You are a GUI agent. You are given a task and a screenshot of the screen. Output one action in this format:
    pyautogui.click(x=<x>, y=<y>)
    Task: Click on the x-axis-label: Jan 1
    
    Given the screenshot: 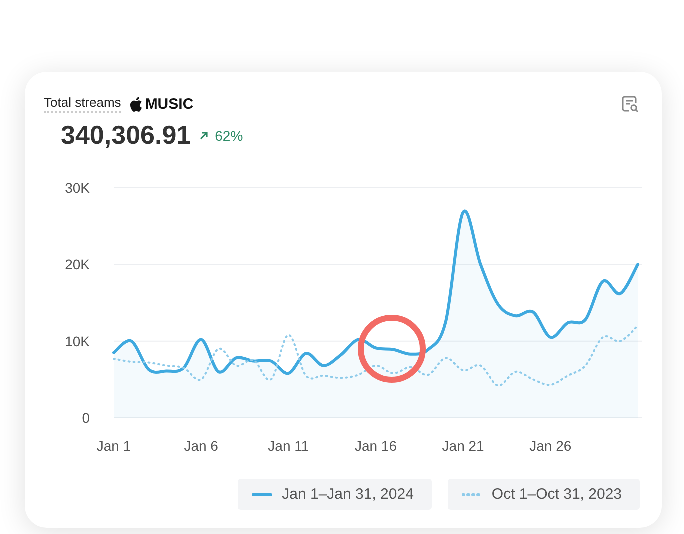 What is the action you would take?
    pyautogui.click(x=114, y=446)
    